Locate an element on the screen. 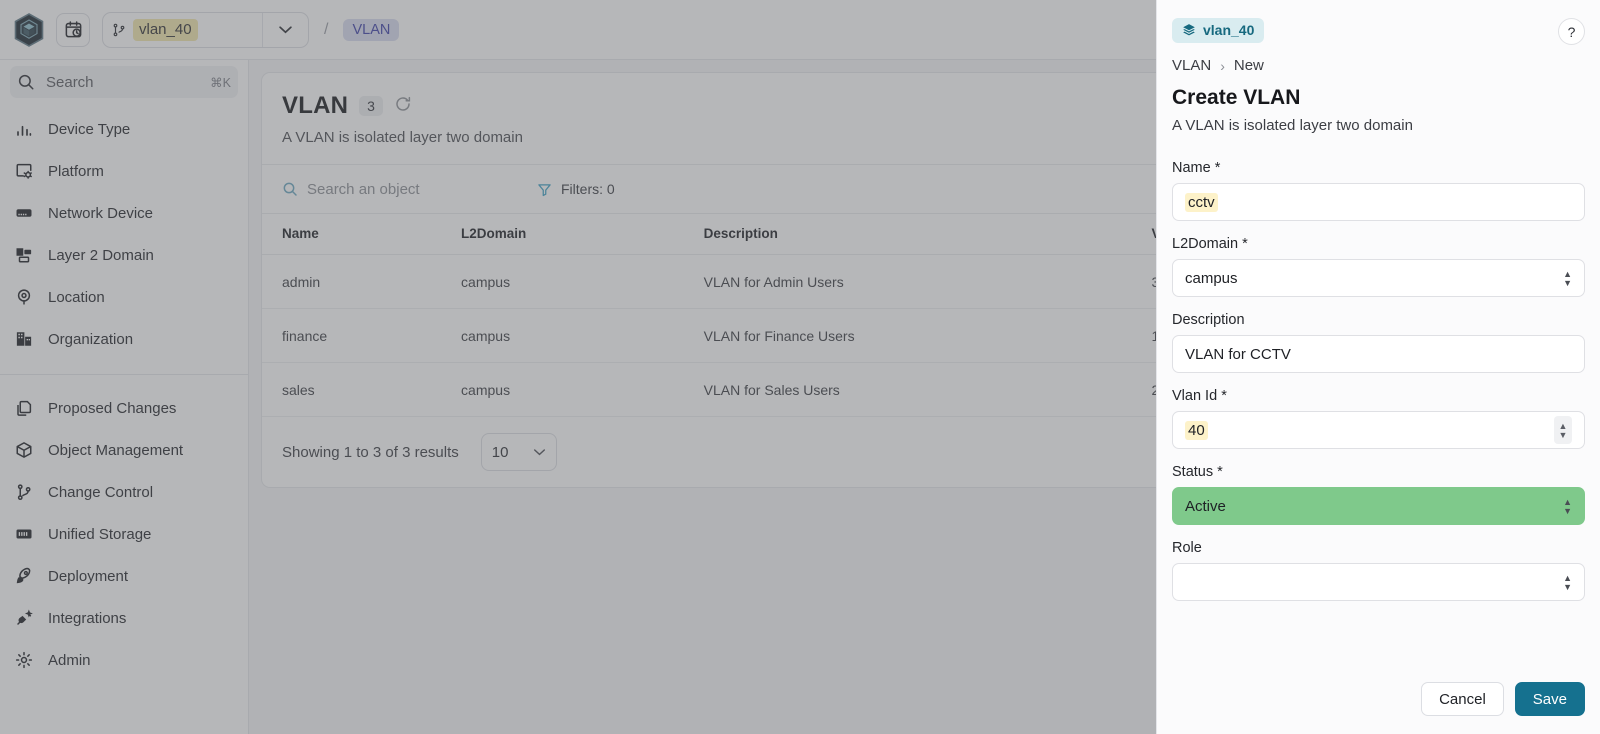 The height and width of the screenshot is (734, 1600). stepper-up-icon: ▲ is located at coordinates (1563, 425).